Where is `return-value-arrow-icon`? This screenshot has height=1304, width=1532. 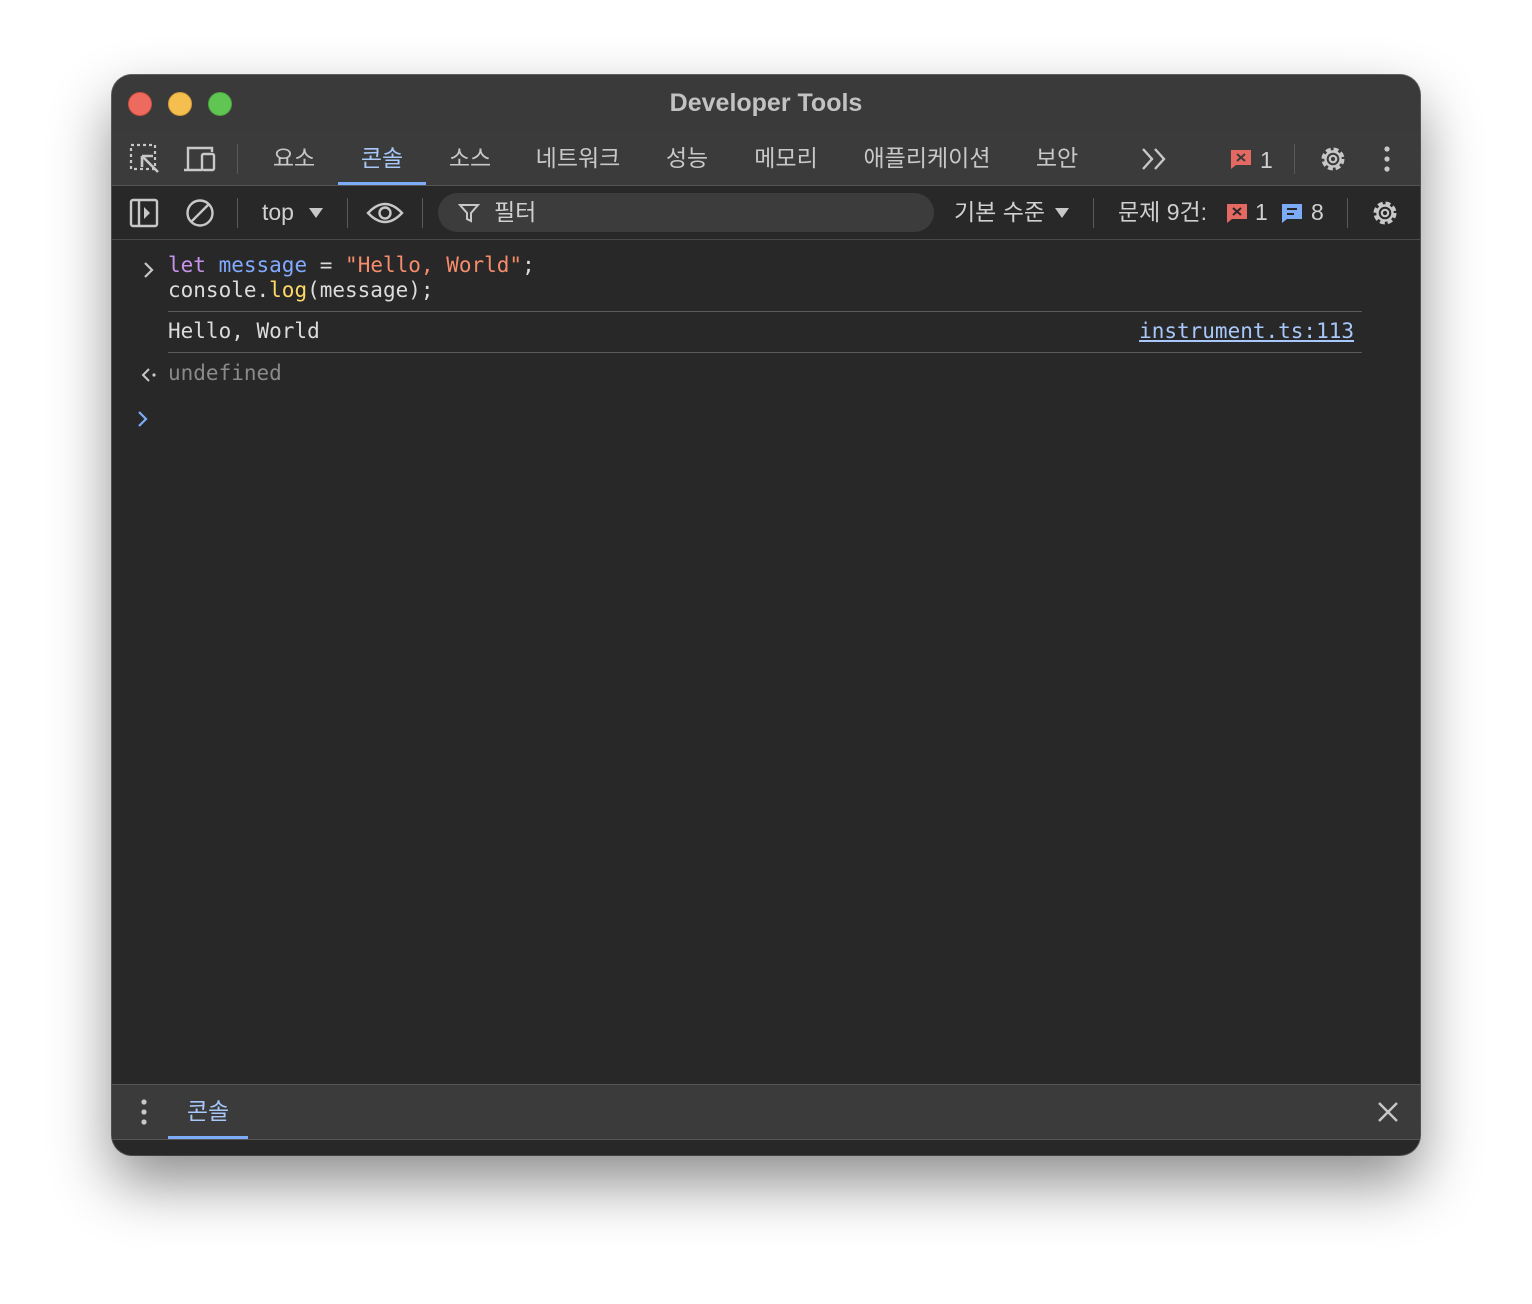 return-value-arrow-icon is located at coordinates (148, 375).